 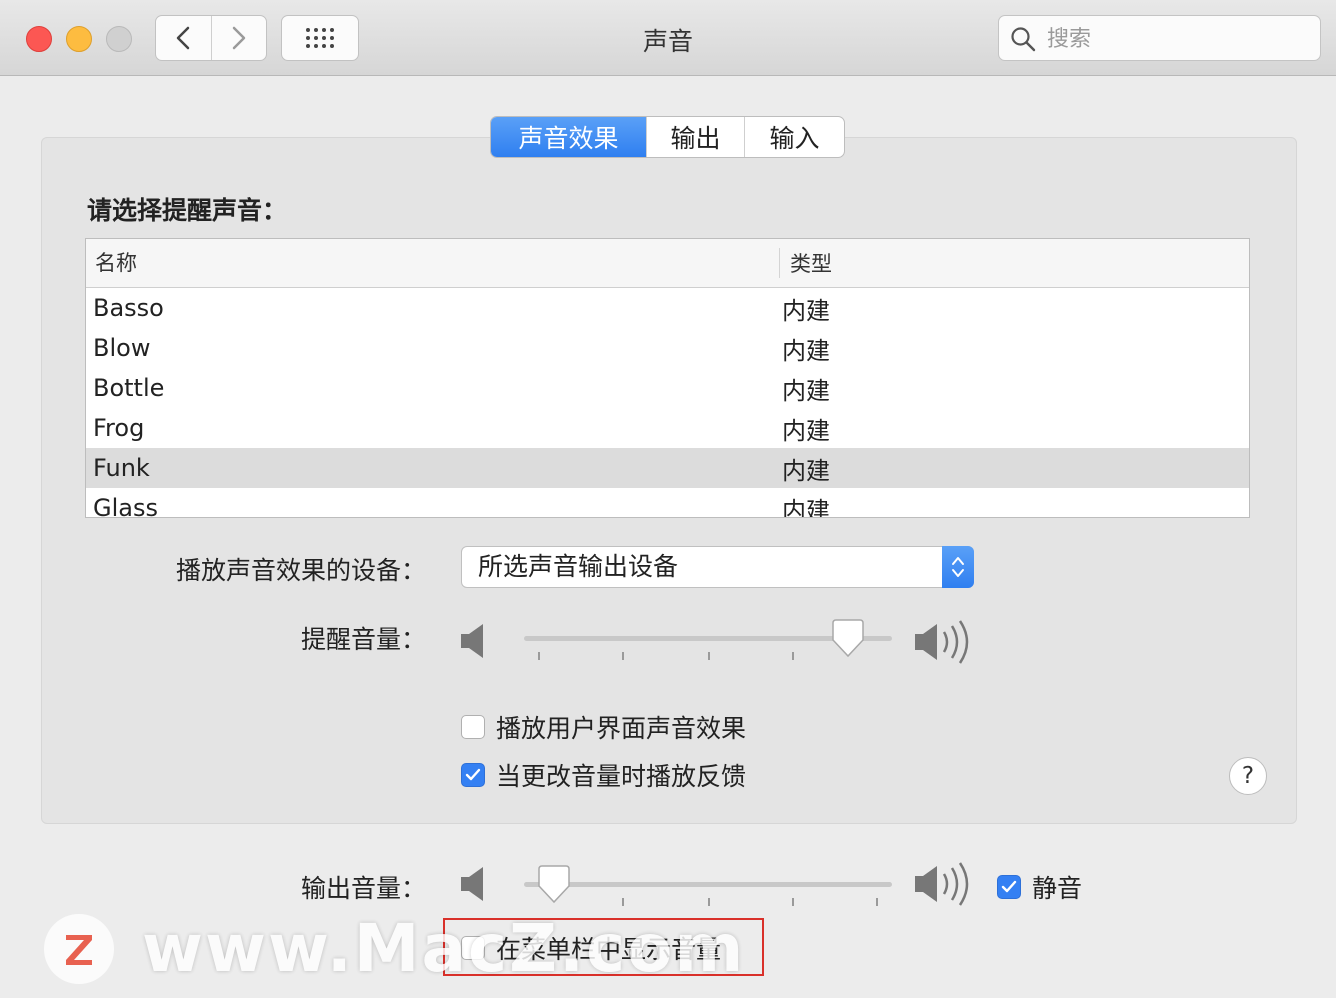 I want to click on column-header-name: 名称, so click(x=433, y=263).